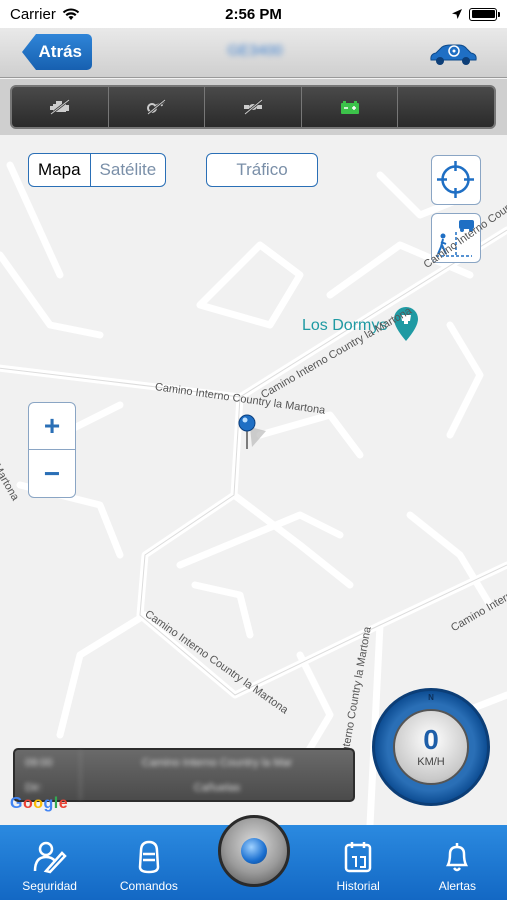  What do you see at coordinates (358, 886) in the screenshot?
I see `tab-label: Historial` at bounding box center [358, 886].